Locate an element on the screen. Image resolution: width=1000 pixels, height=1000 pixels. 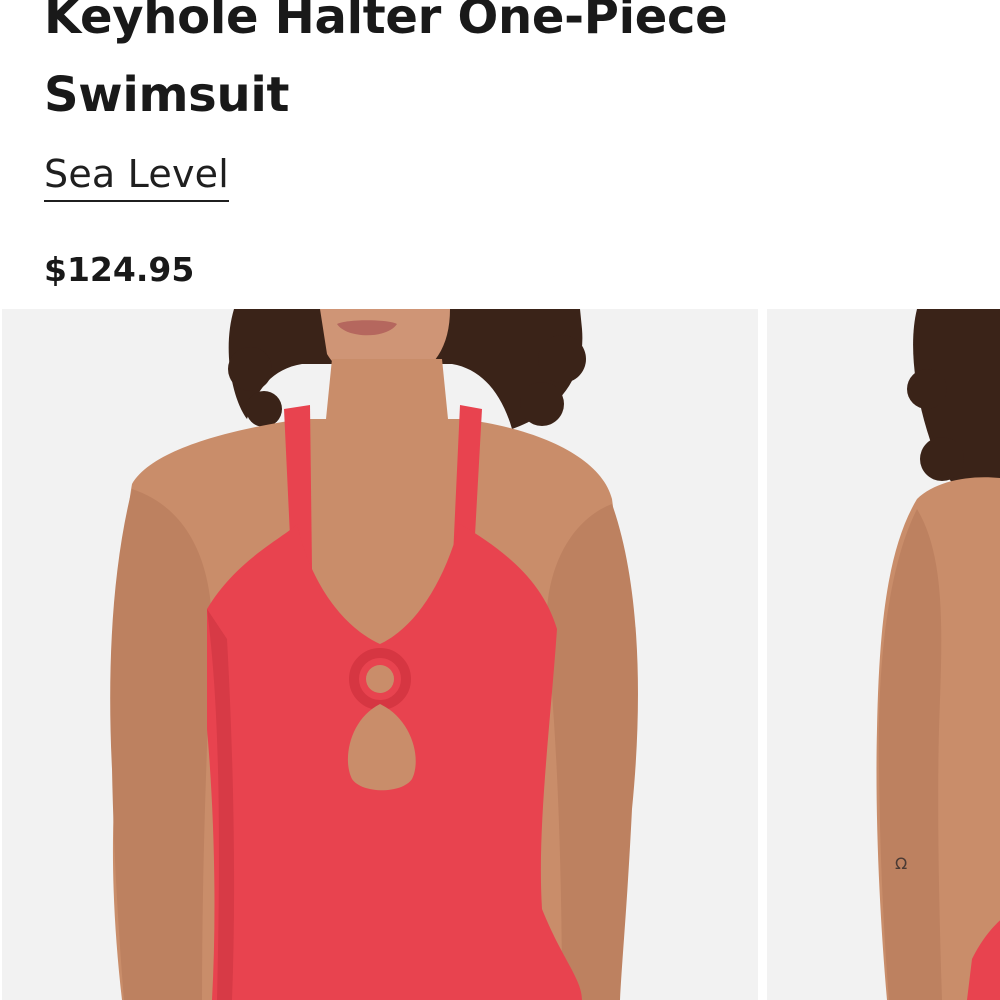
svg-text: Ω is located at coordinates (901, 863).